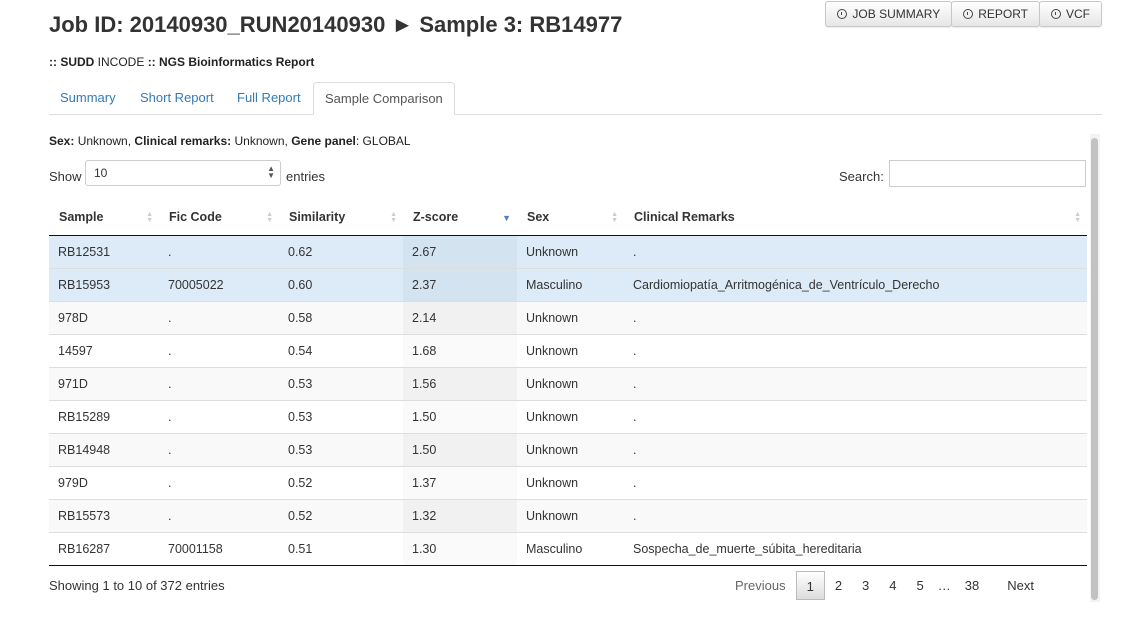 The image size is (1144, 619). Describe the element at coordinates (838, 585) in the screenshot. I see `page-button-2: 2` at that location.